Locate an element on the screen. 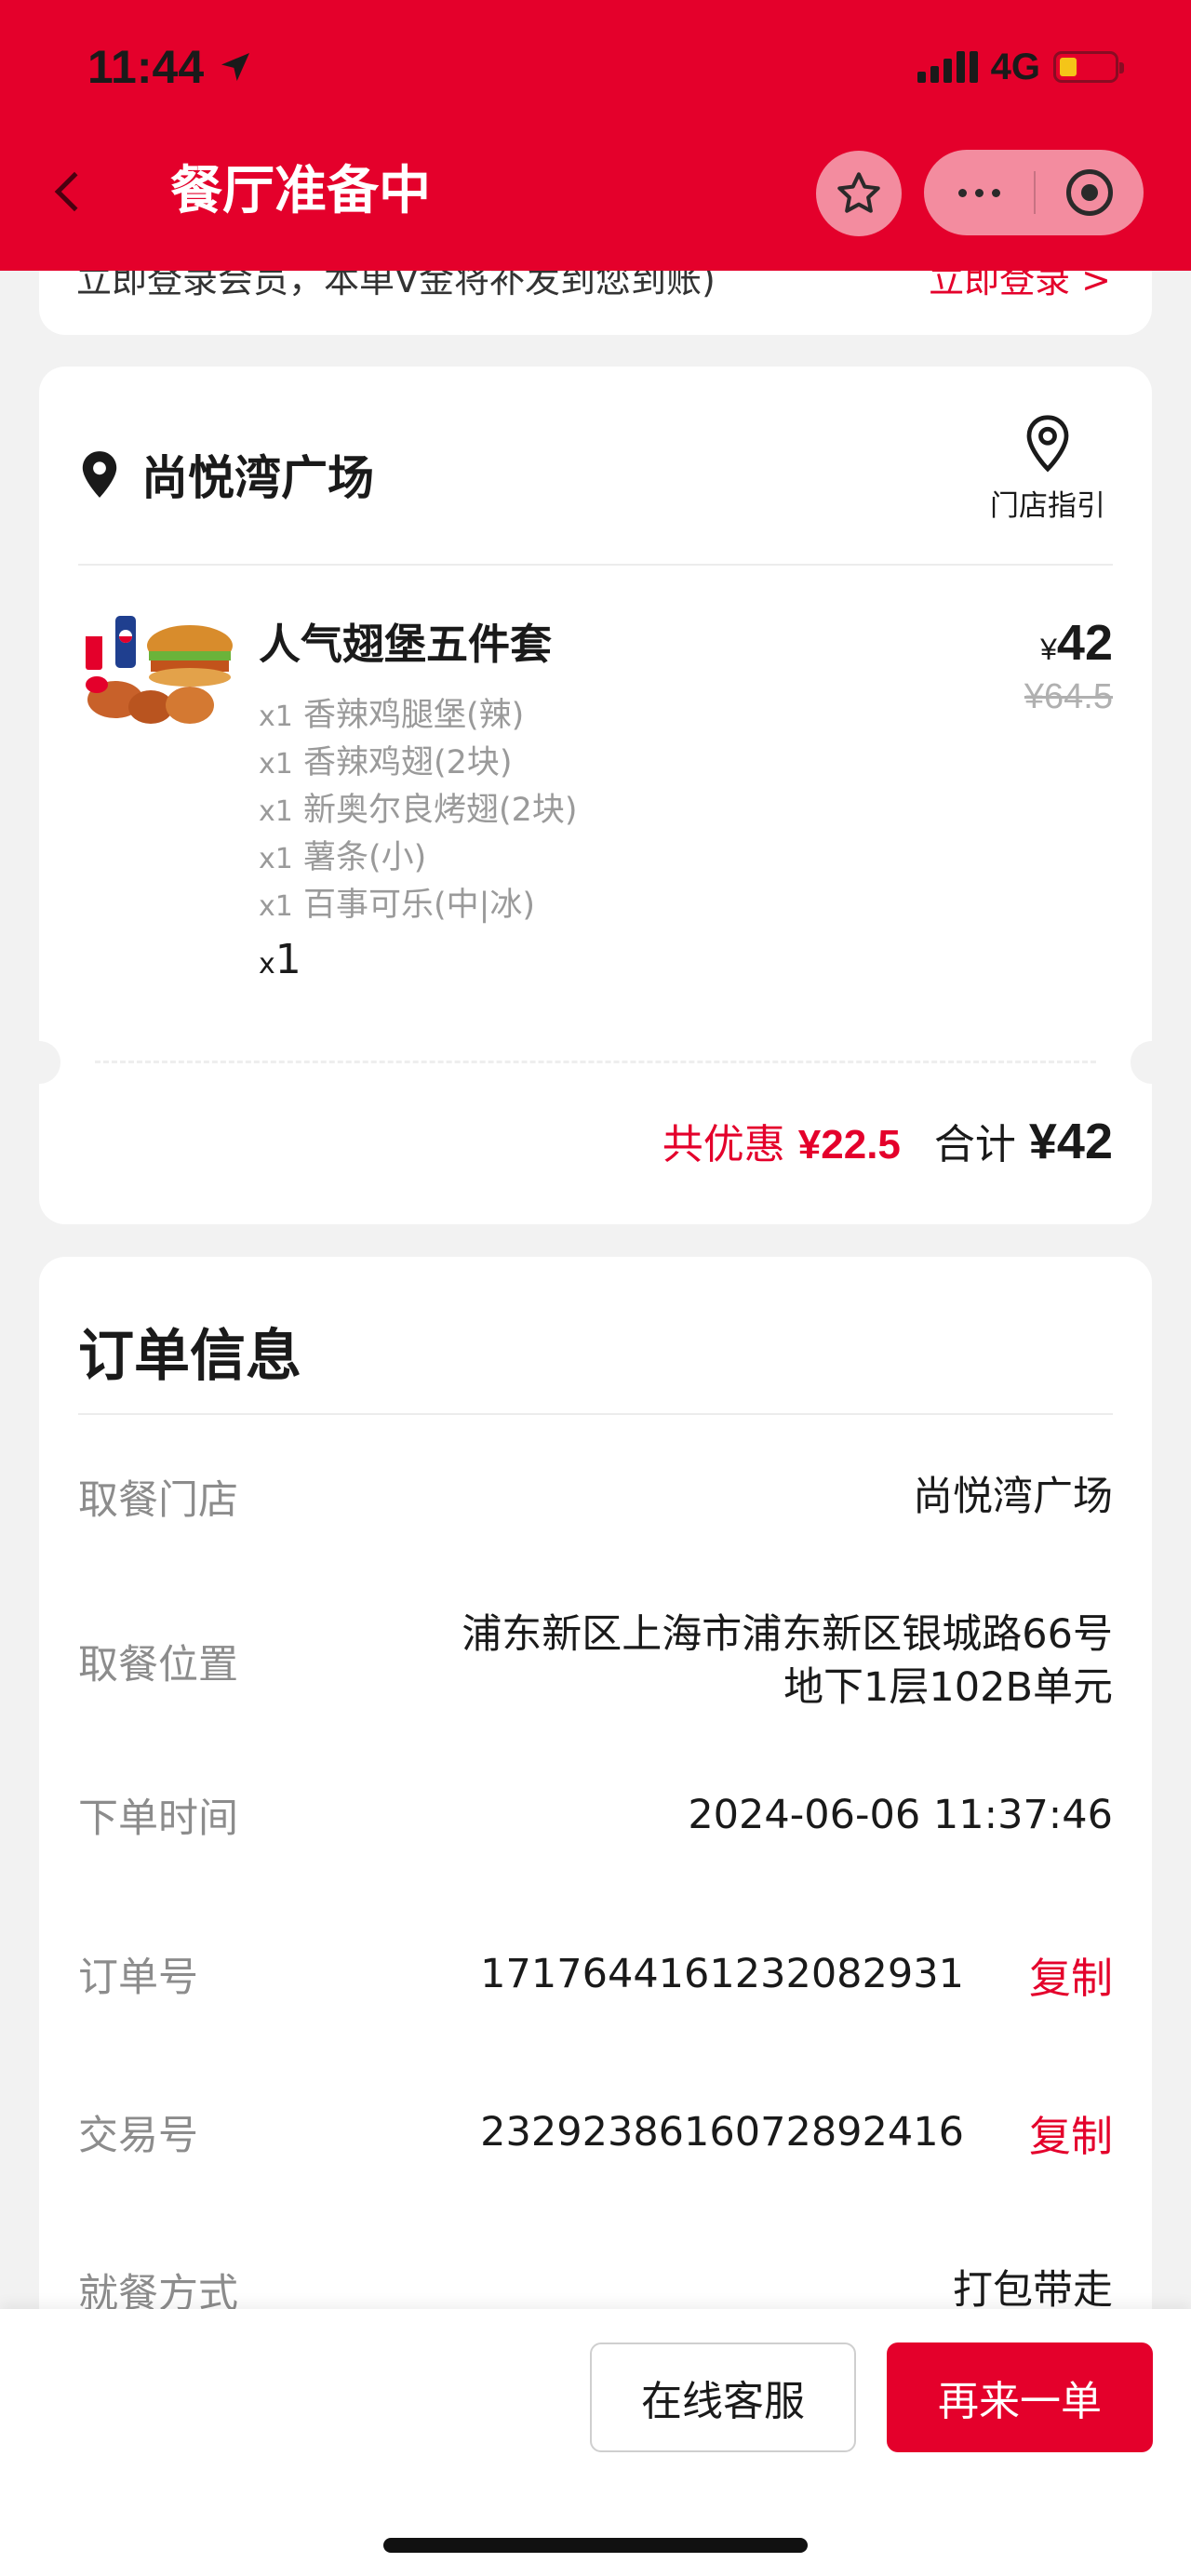 The height and width of the screenshot is (2576, 1191). item-quantity: x1 is located at coordinates (280, 959).